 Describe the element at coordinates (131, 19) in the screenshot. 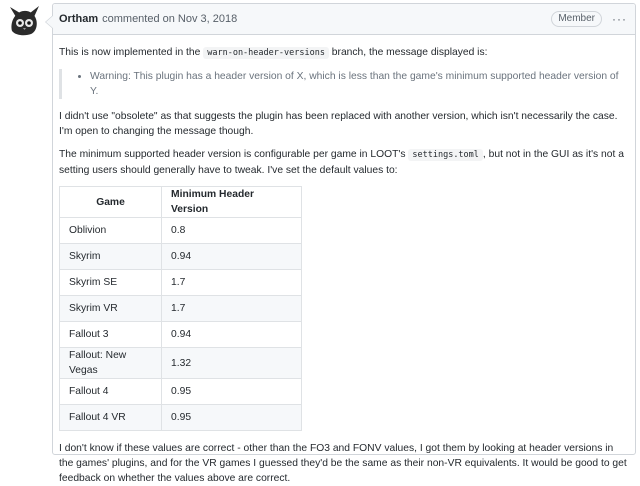

I see `comment-action: commented` at that location.